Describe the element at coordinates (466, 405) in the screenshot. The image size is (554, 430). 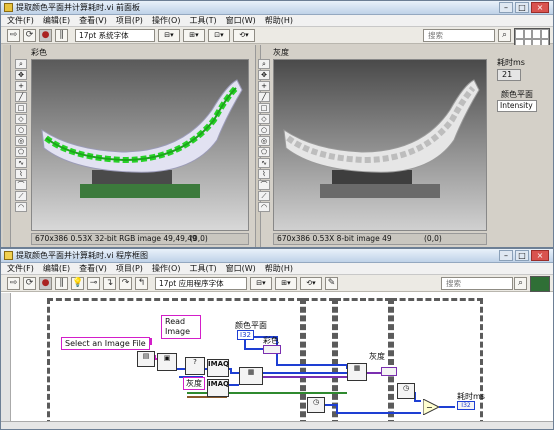
I see `time-ms-terminal: I32` at that location.